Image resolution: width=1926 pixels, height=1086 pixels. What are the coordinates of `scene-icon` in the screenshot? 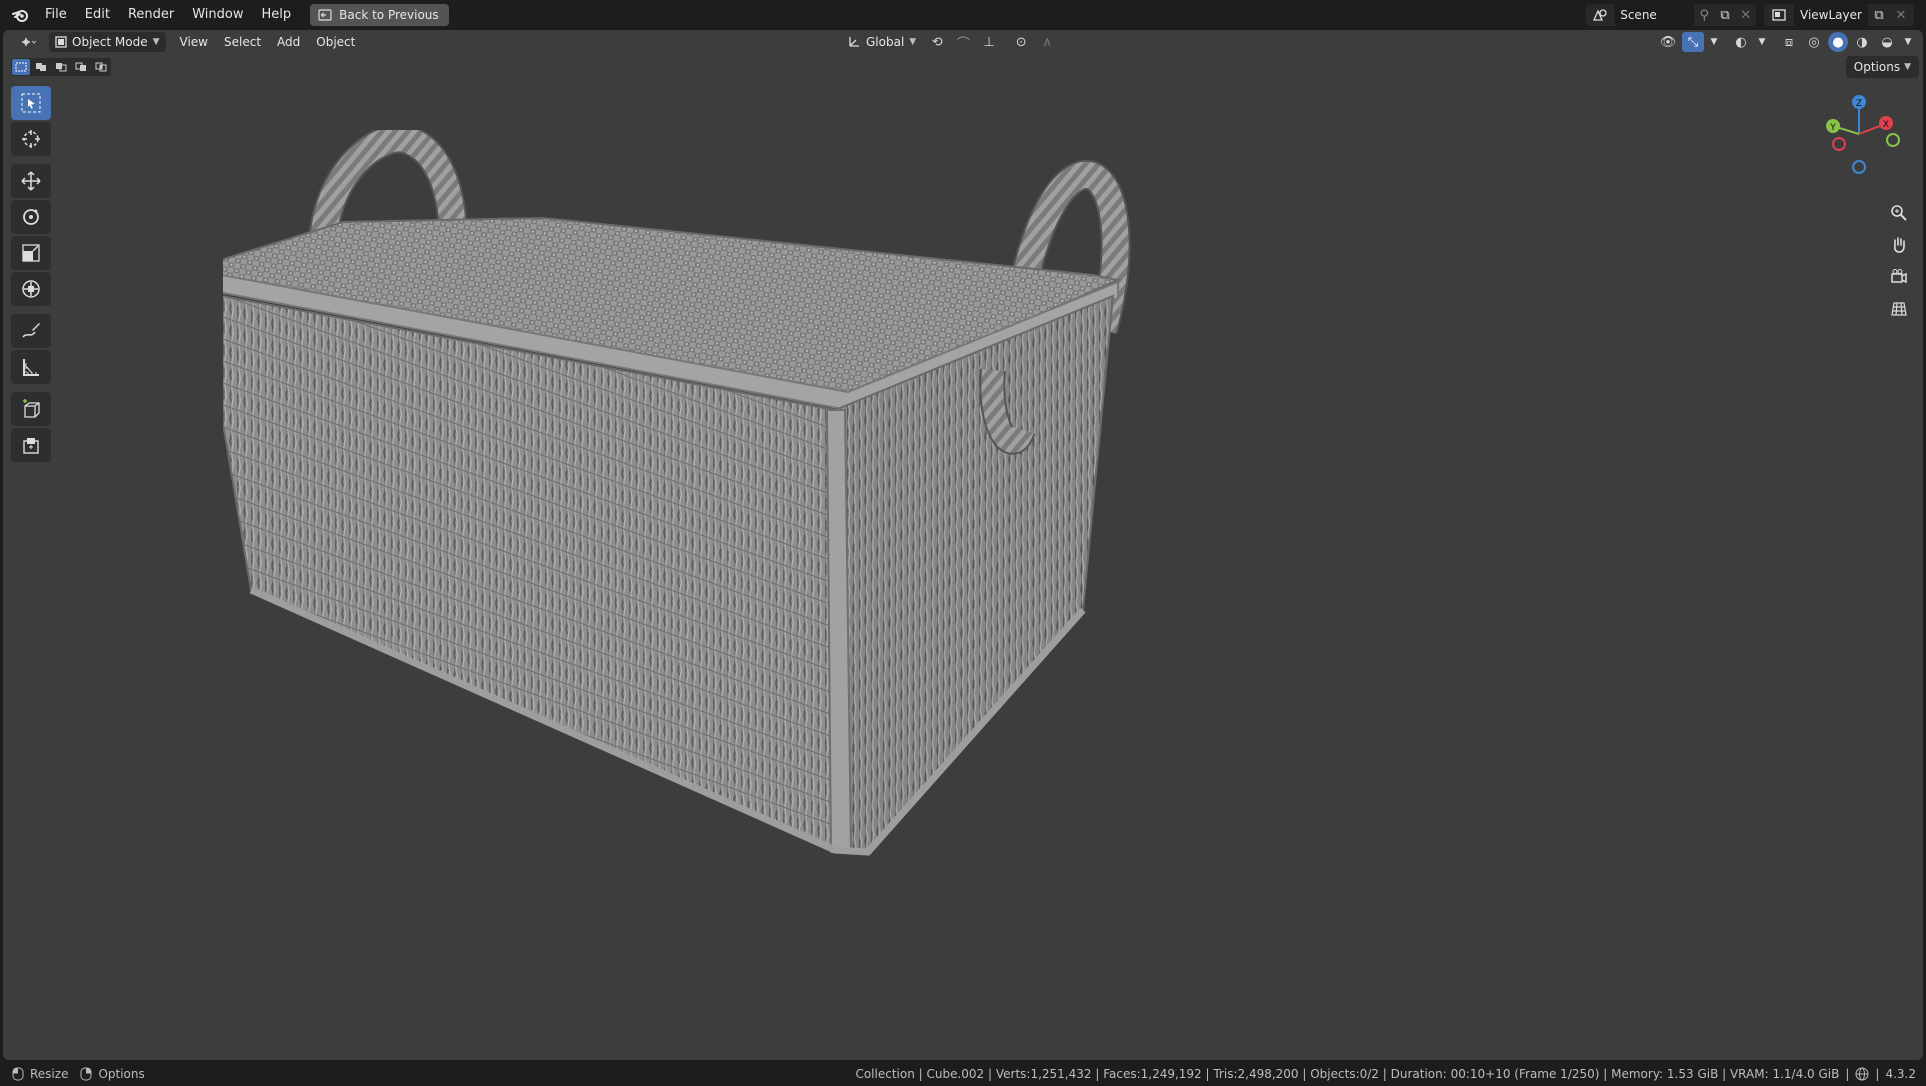 It's located at (1600, 15).